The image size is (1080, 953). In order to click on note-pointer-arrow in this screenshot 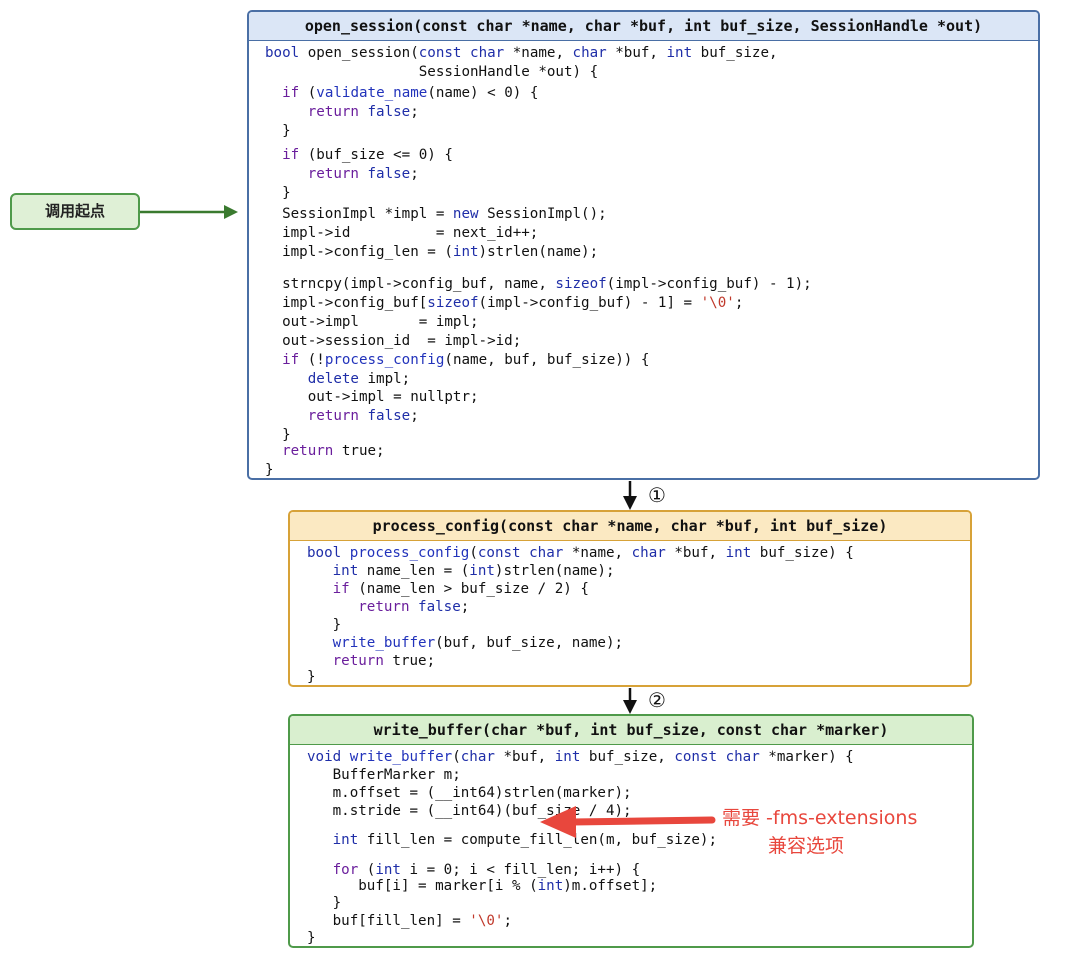, I will do `click(628, 822)`.